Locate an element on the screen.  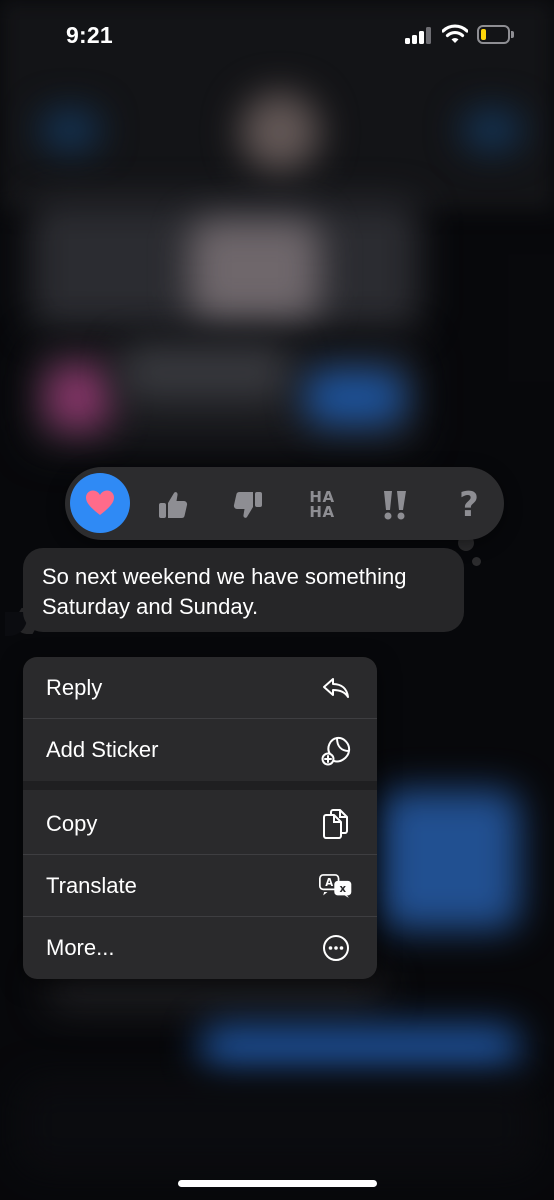
copy-icon is located at coordinates (336, 824).